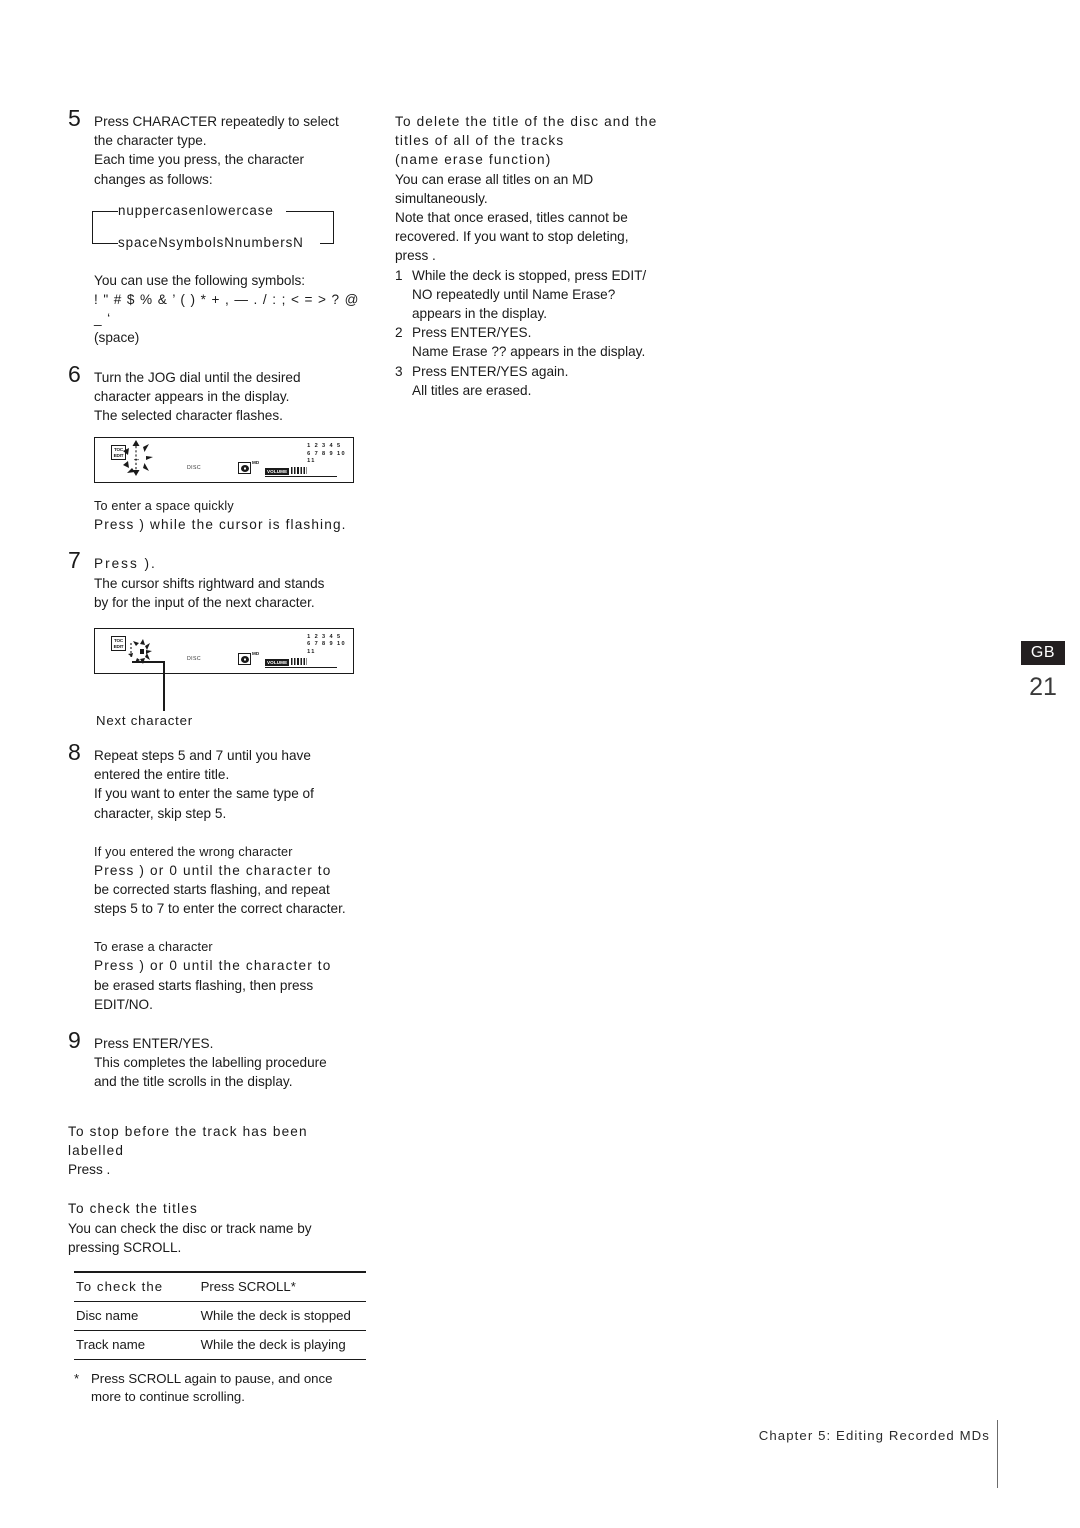  I want to click on name-erase-step-2-line-2: Name Erase ?? appears in the display., so click(529, 352).